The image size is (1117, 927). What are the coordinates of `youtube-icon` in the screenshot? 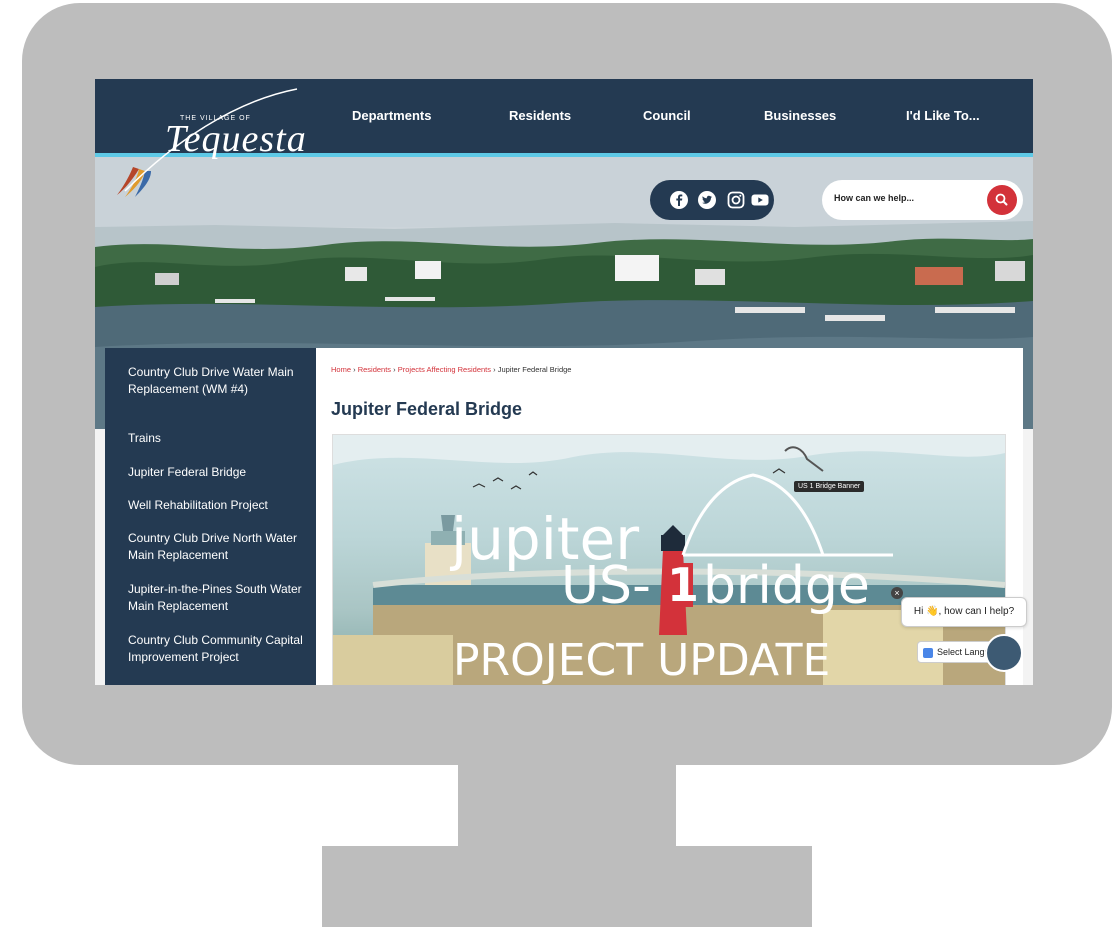 It's located at (760, 200).